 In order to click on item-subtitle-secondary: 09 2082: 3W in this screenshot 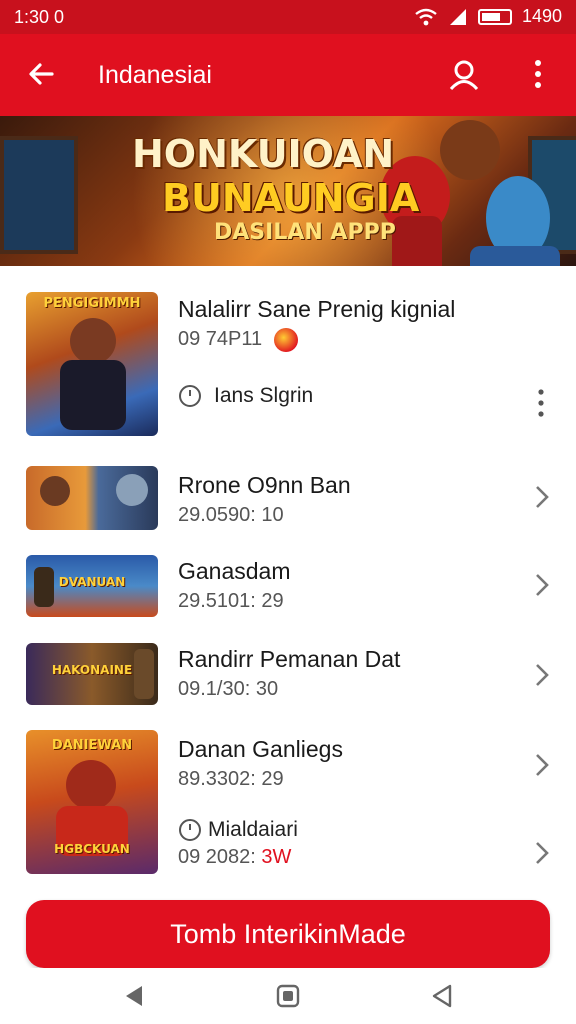, I will do `click(234, 857)`.